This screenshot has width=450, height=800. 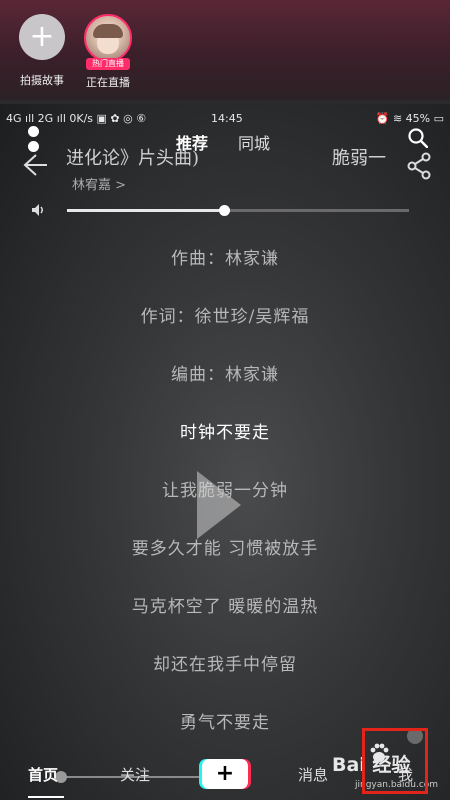 What do you see at coordinates (225, 433) in the screenshot?
I see `lyric-line: 时钟不要走` at bounding box center [225, 433].